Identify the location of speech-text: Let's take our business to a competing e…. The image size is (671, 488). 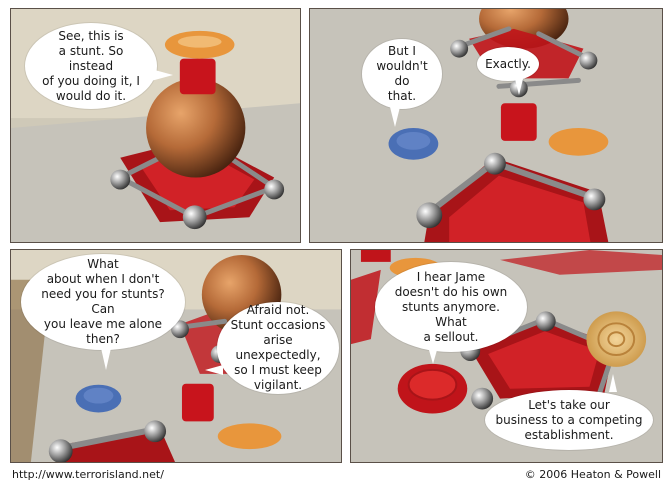
(569, 419).